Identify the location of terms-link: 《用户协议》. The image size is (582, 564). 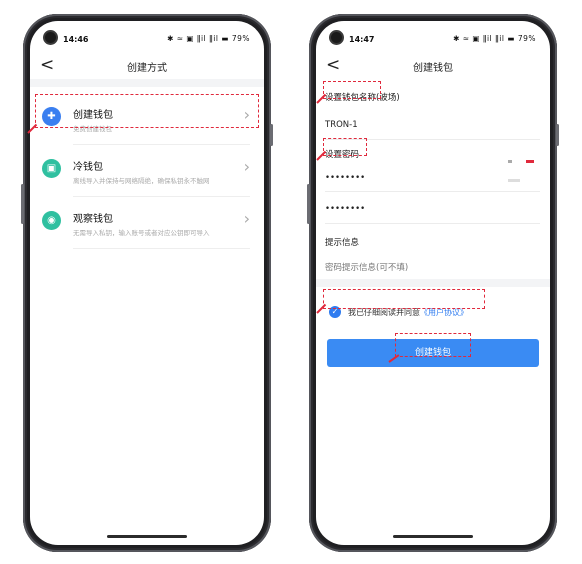
(444, 312).